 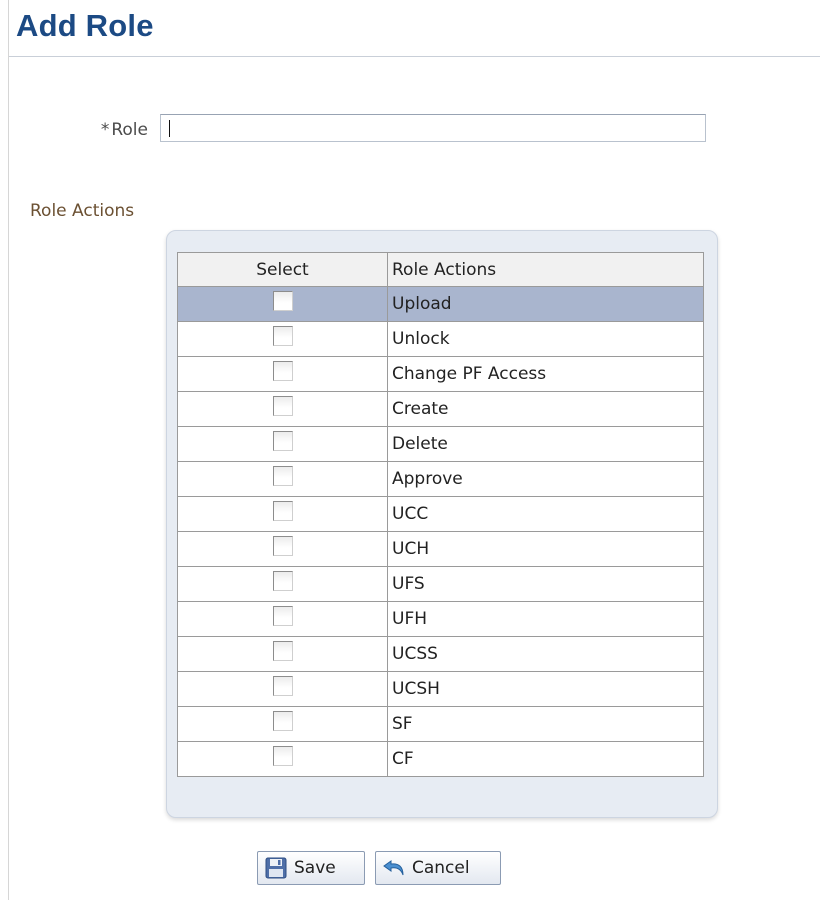 I want to click on table-row: UCC, so click(x=440, y=514).